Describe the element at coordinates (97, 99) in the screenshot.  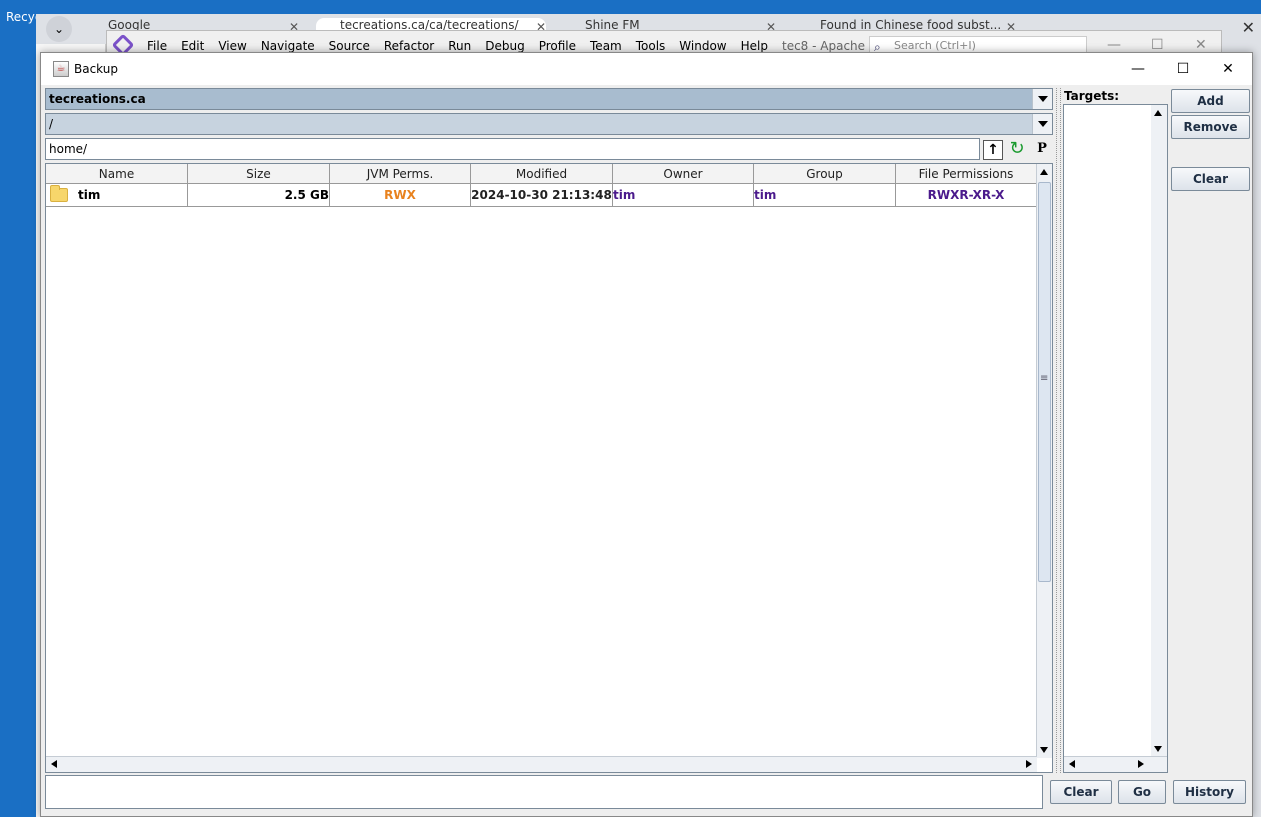
I see `host-select-value: tecreations.ca` at that location.